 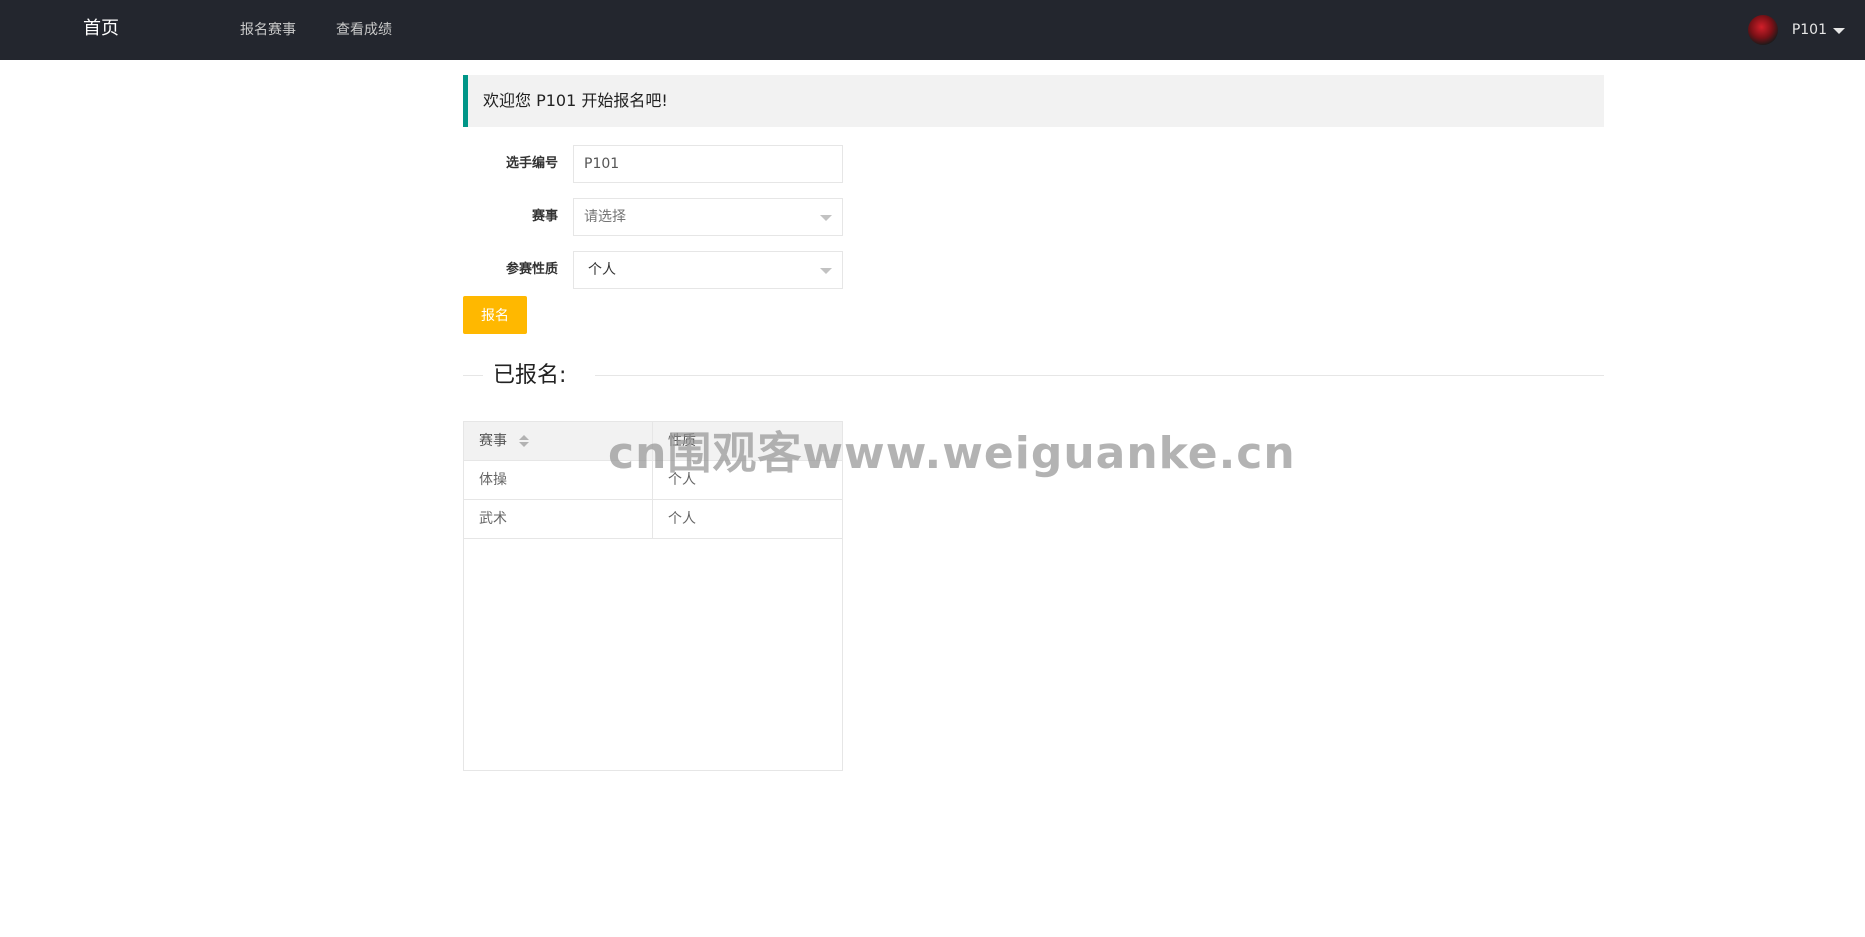 I want to click on table-header-type: 性质, so click(x=682, y=441).